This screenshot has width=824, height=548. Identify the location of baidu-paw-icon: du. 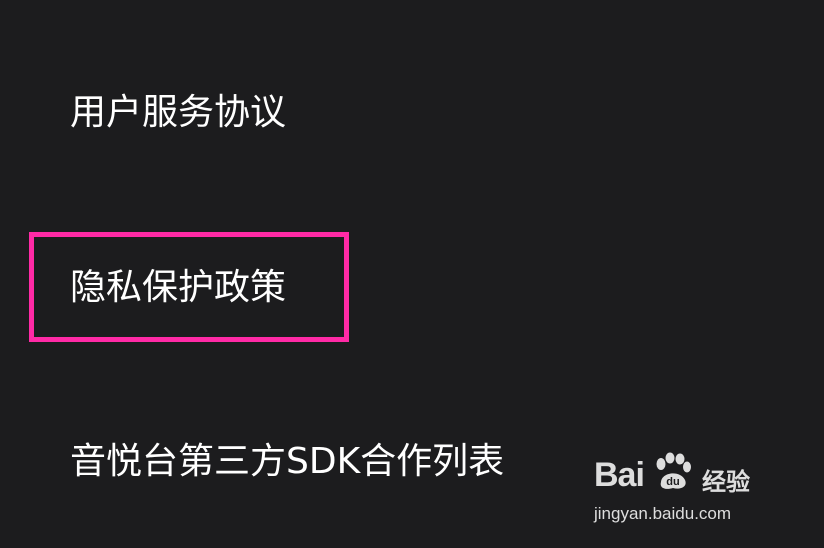
(673, 470).